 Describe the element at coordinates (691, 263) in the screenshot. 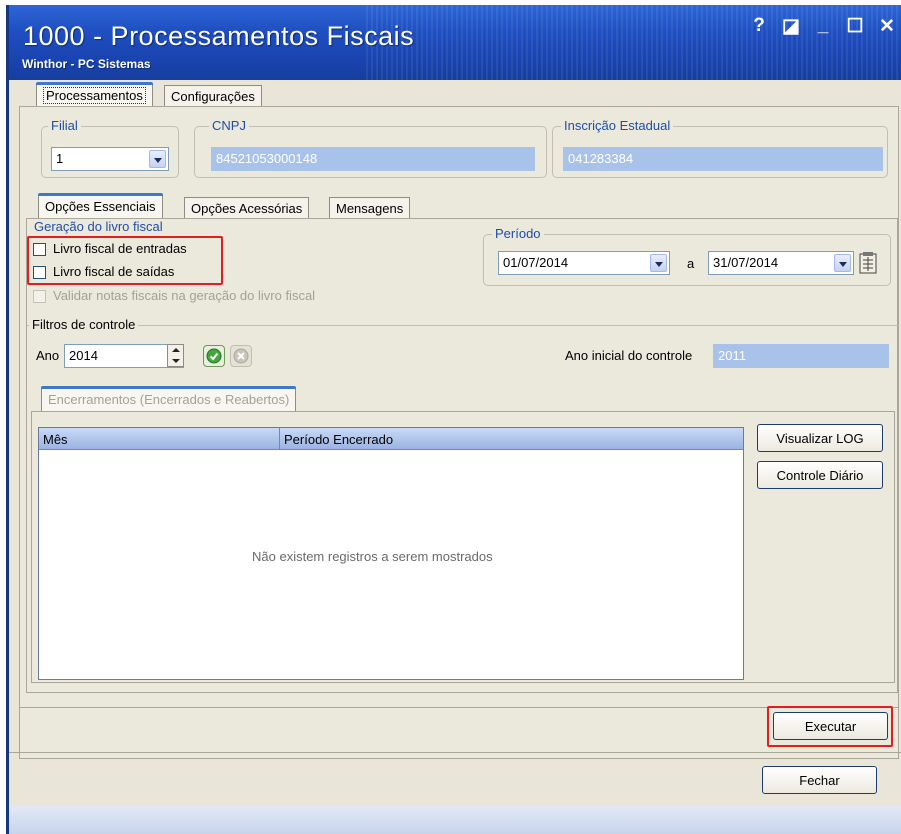

I see `periodo-separator: a` at that location.